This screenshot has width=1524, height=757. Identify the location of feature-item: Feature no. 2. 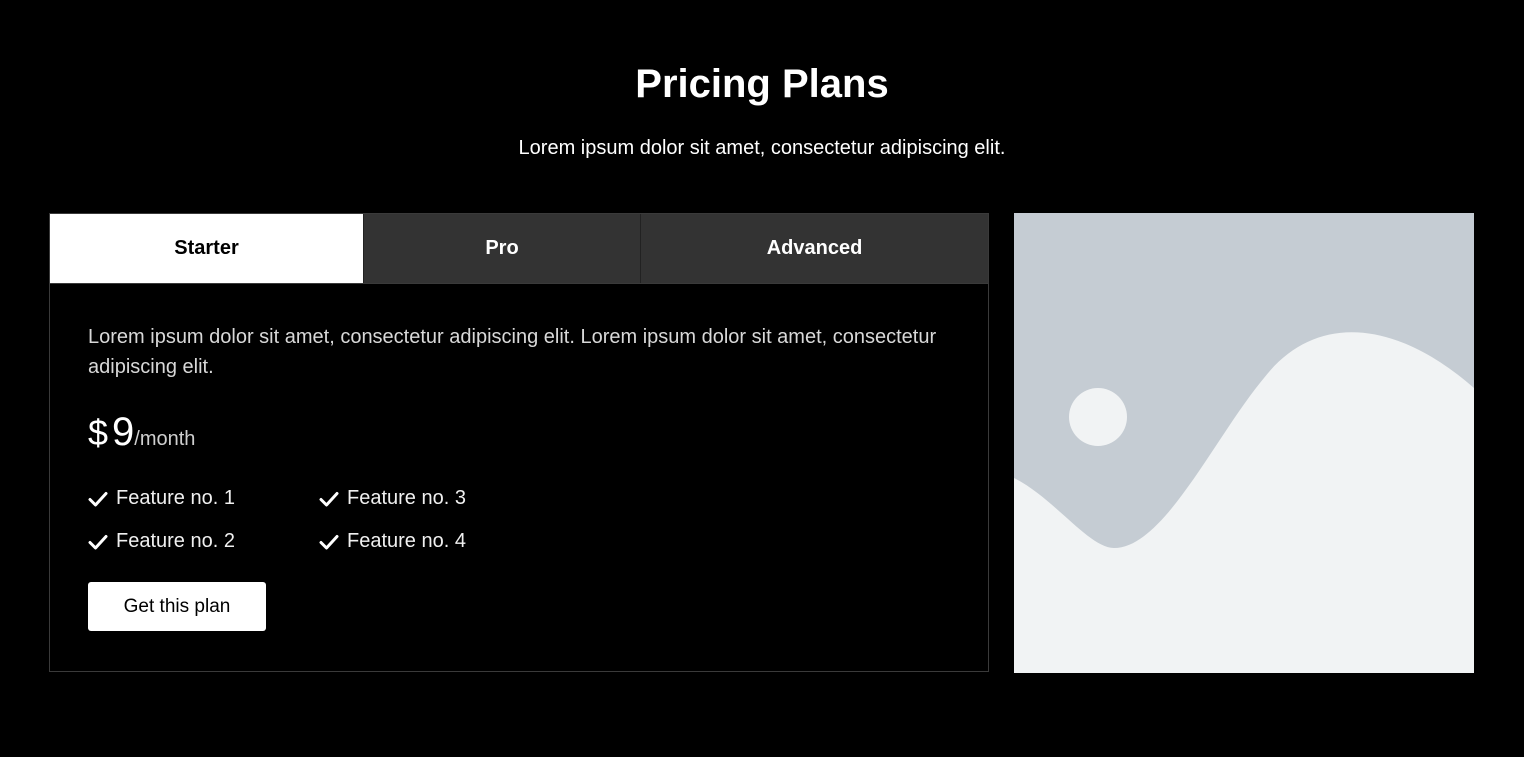
(203, 541).